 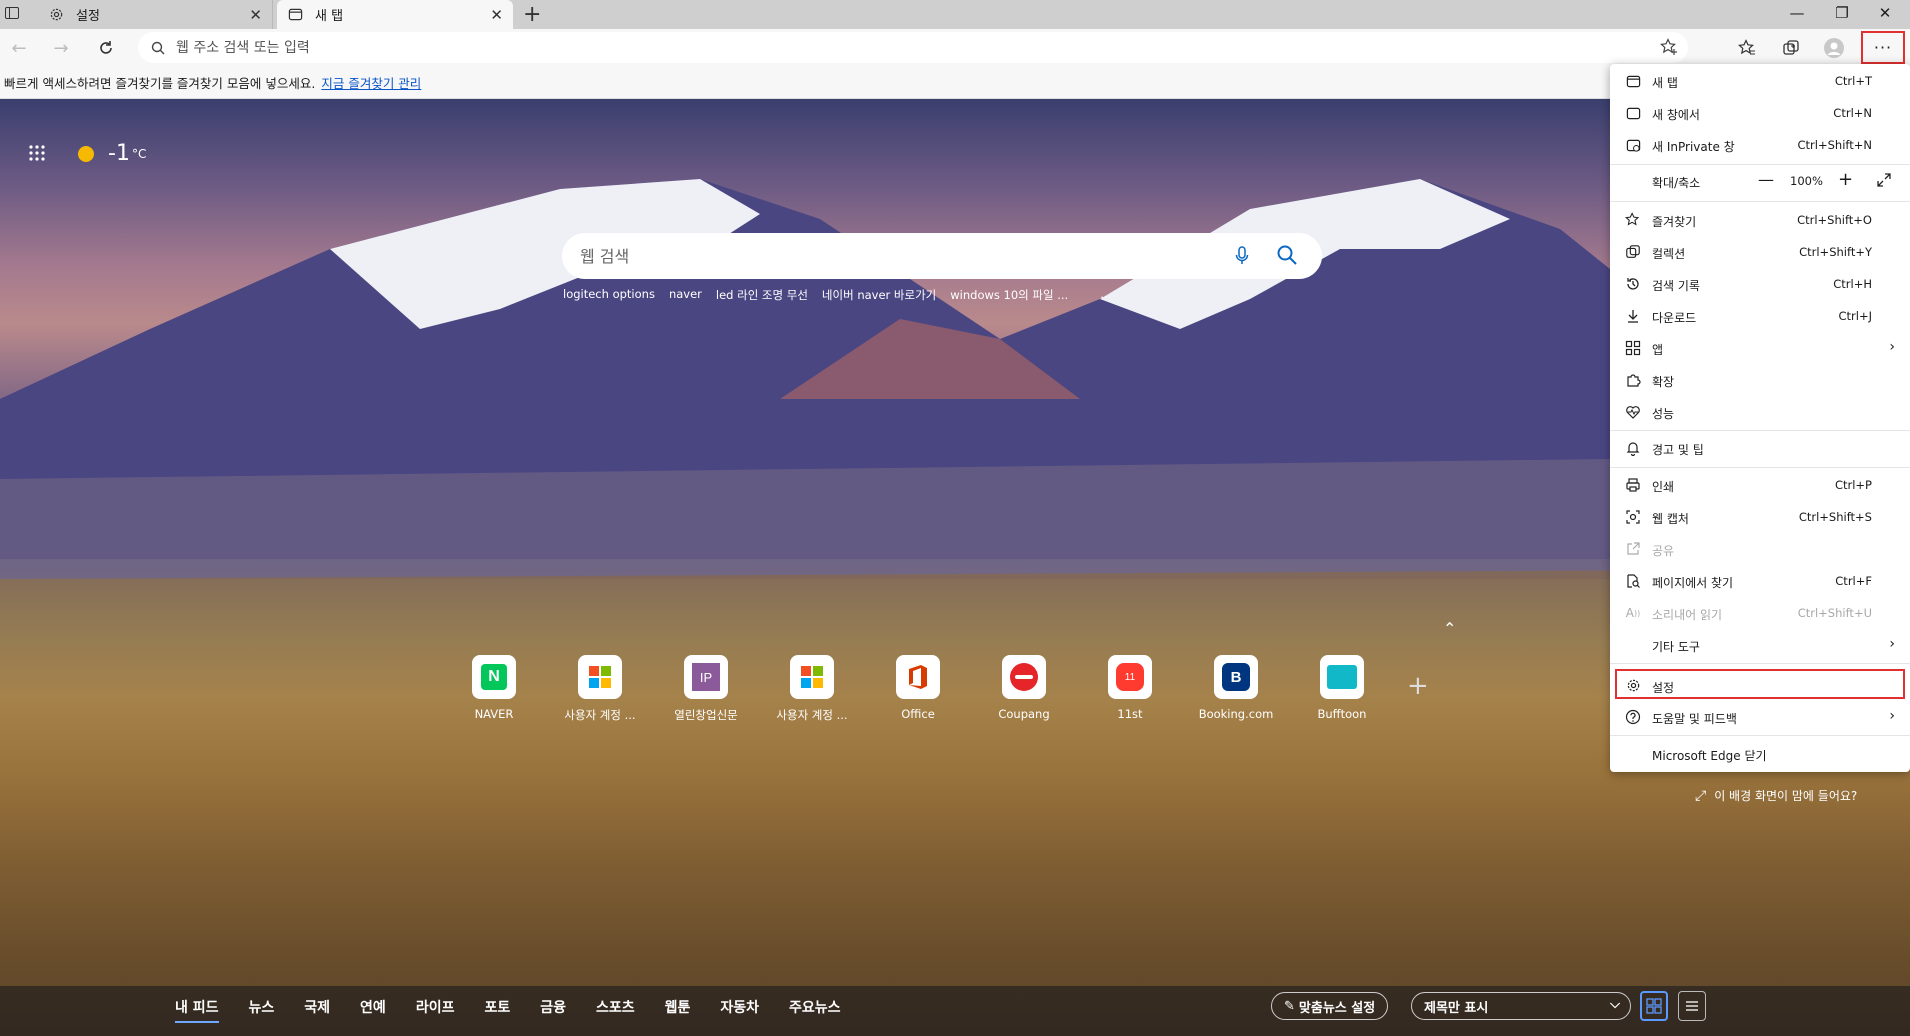 I want to click on favorites-icon, so click(x=1747, y=48).